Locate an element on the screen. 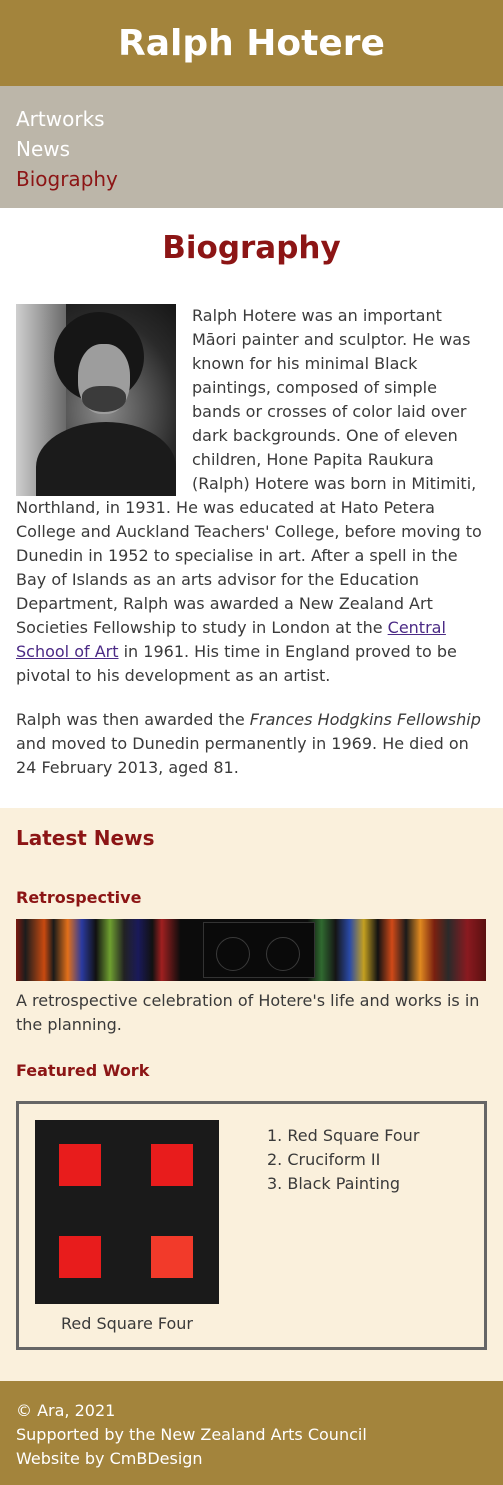 Image resolution: width=503 pixels, height=1485 pixels. biography-title: Biography is located at coordinates (251, 248).